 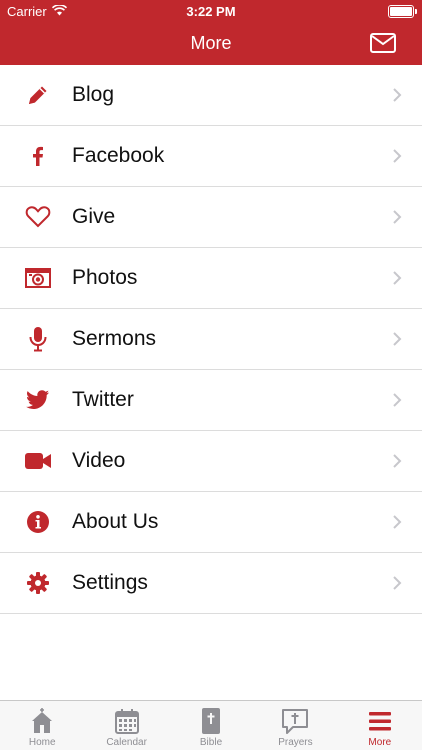 What do you see at coordinates (126, 721) in the screenshot?
I see `calendar-icon` at bounding box center [126, 721].